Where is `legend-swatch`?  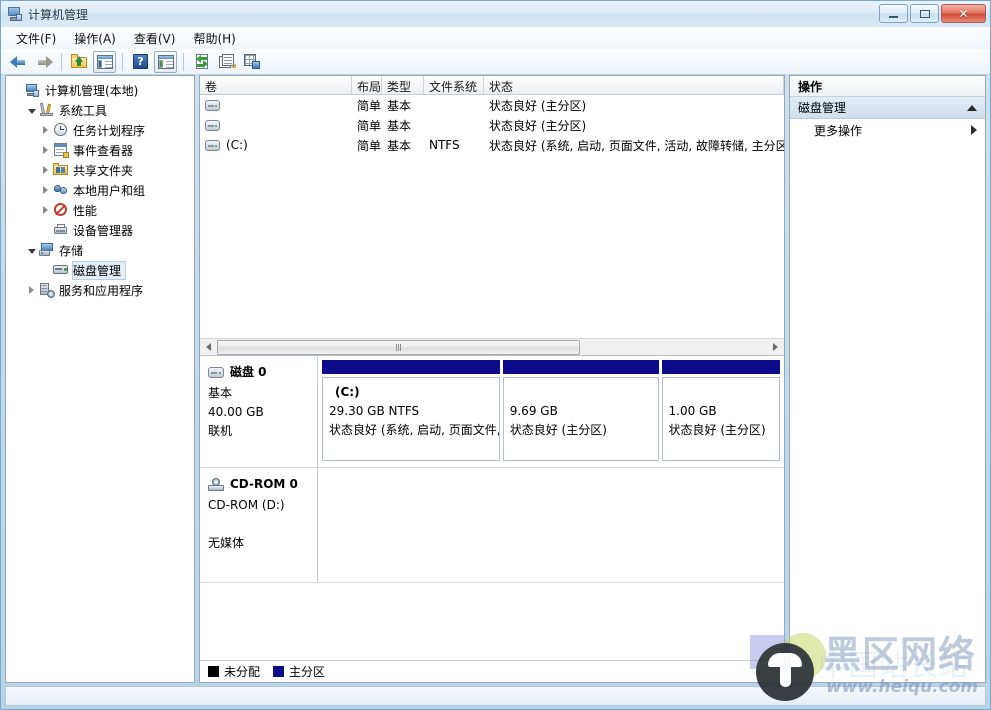 legend-swatch is located at coordinates (213, 671).